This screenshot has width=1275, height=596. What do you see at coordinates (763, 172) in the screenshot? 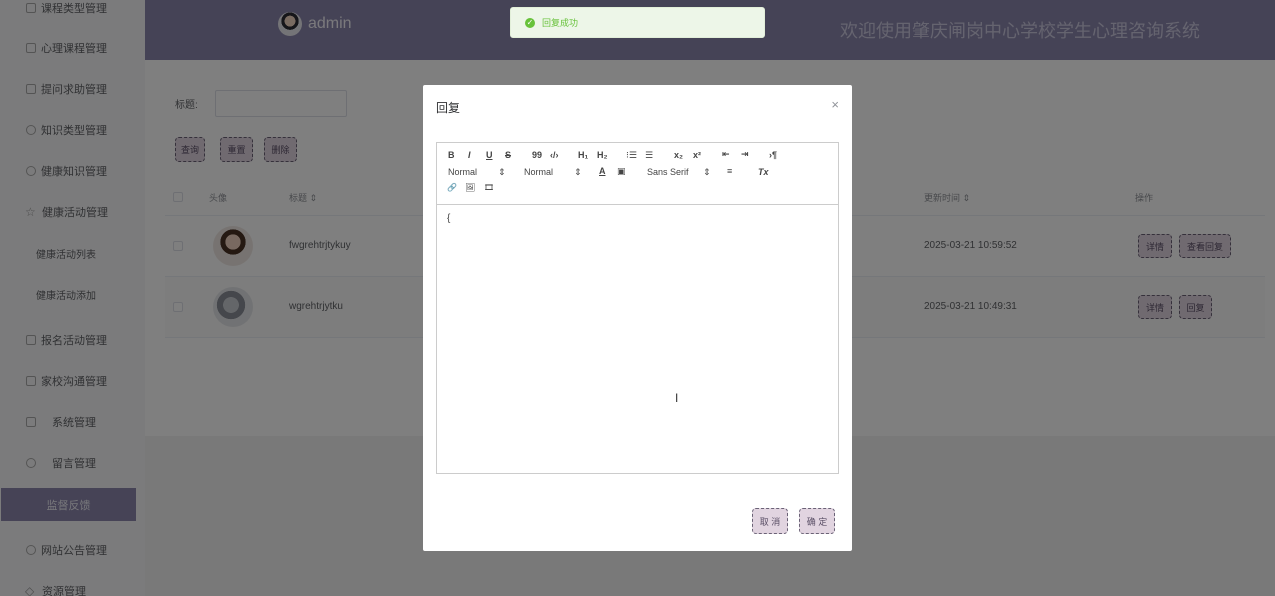
I see `clean-format-button: Tx` at bounding box center [763, 172].